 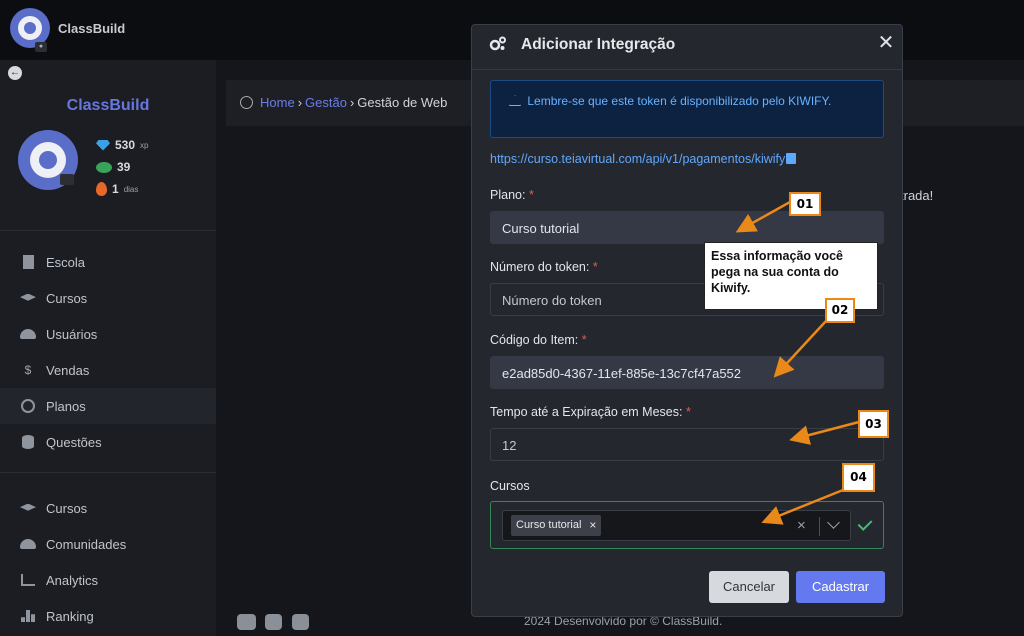 I want to click on ranking-icon, so click(x=28, y=616).